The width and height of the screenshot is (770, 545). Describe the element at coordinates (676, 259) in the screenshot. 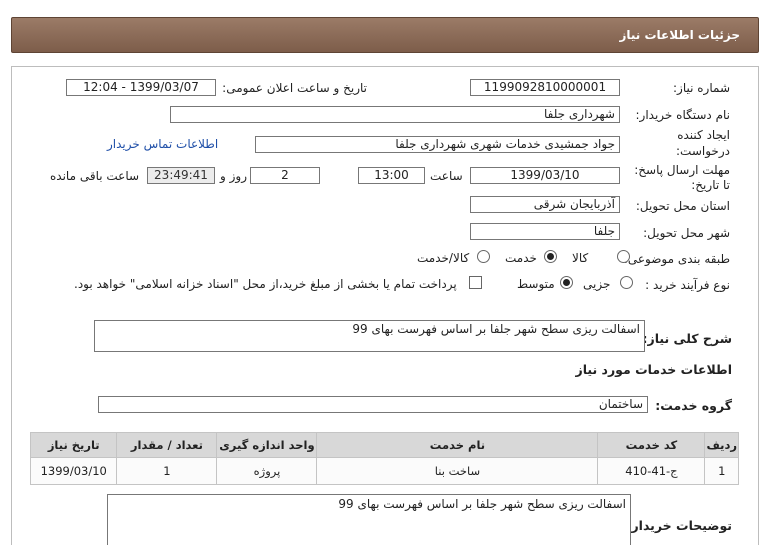

I see `category-label: طبقه بندی موضوعی:` at that location.